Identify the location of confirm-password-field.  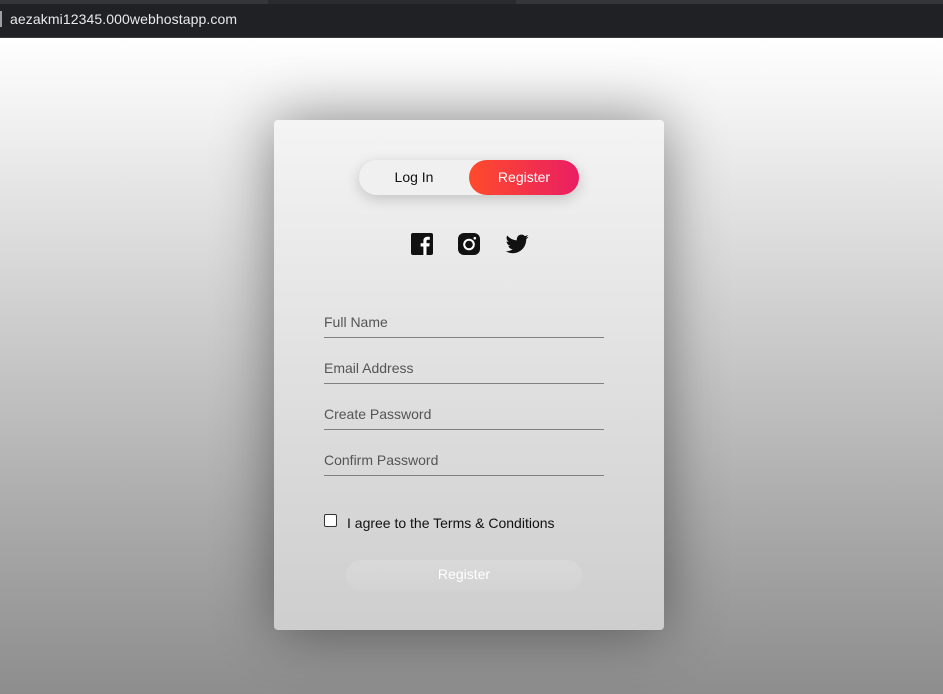
(464, 461).